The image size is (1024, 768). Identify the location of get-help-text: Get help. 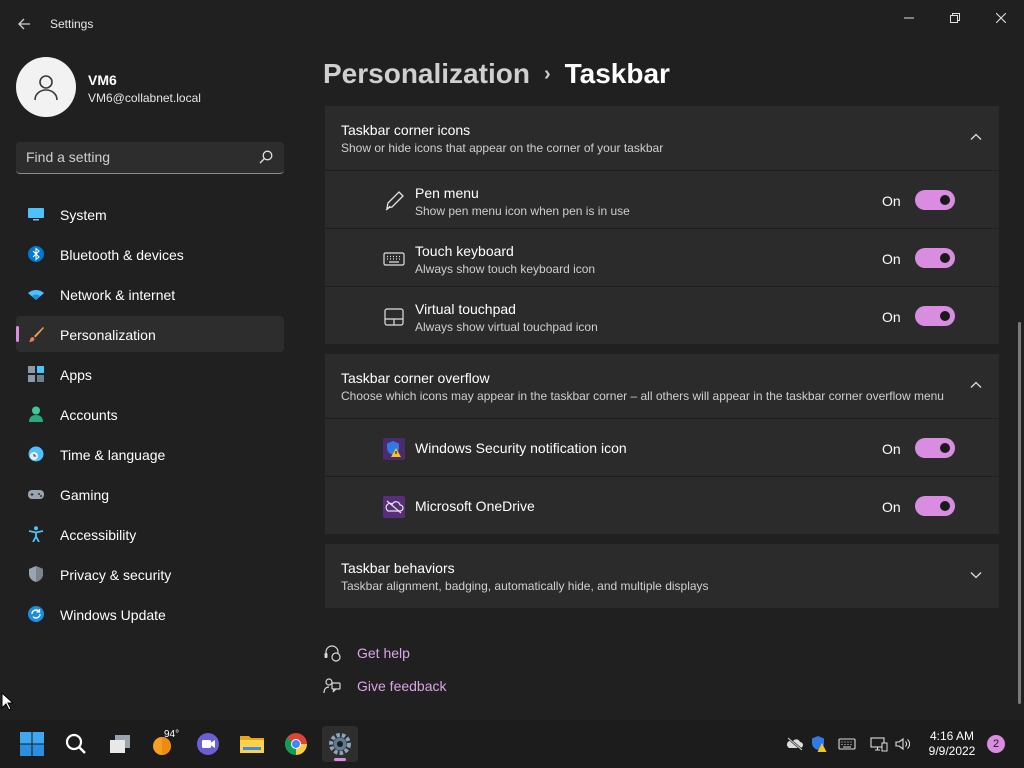
(383, 653).